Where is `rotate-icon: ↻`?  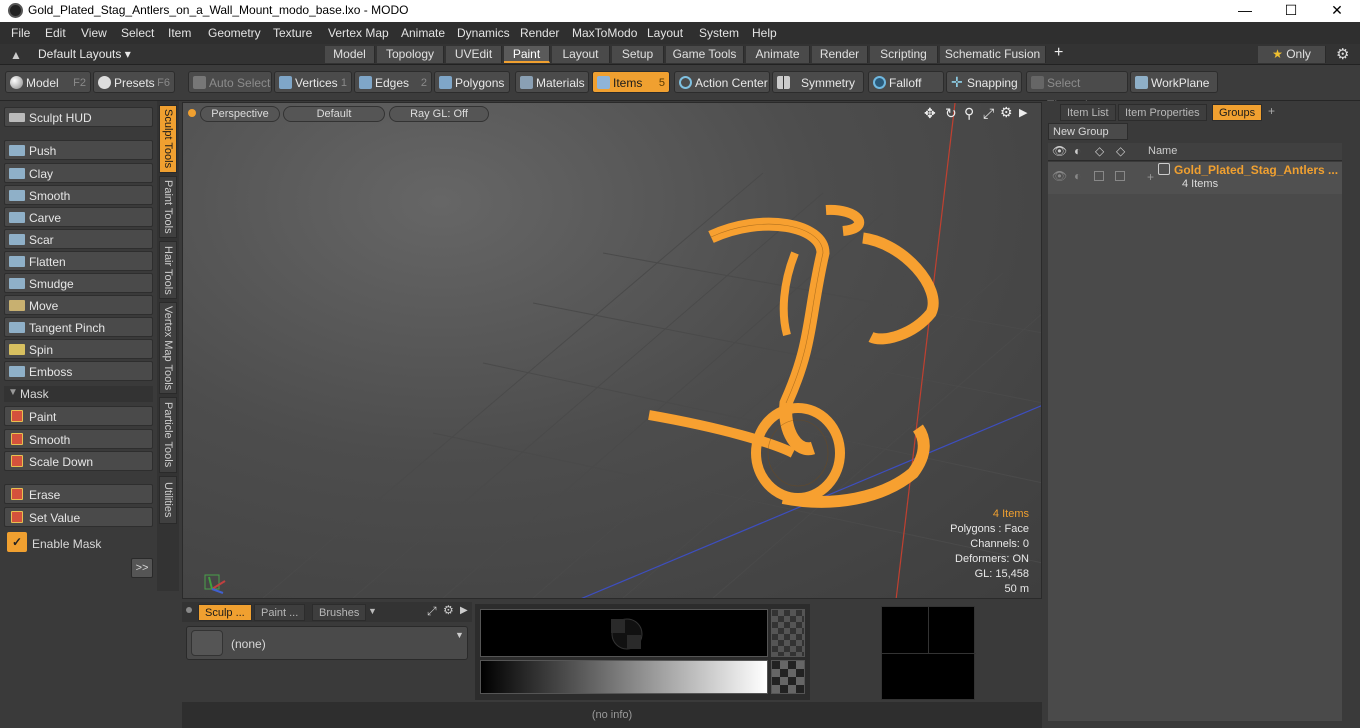 rotate-icon: ↻ is located at coordinates (951, 113).